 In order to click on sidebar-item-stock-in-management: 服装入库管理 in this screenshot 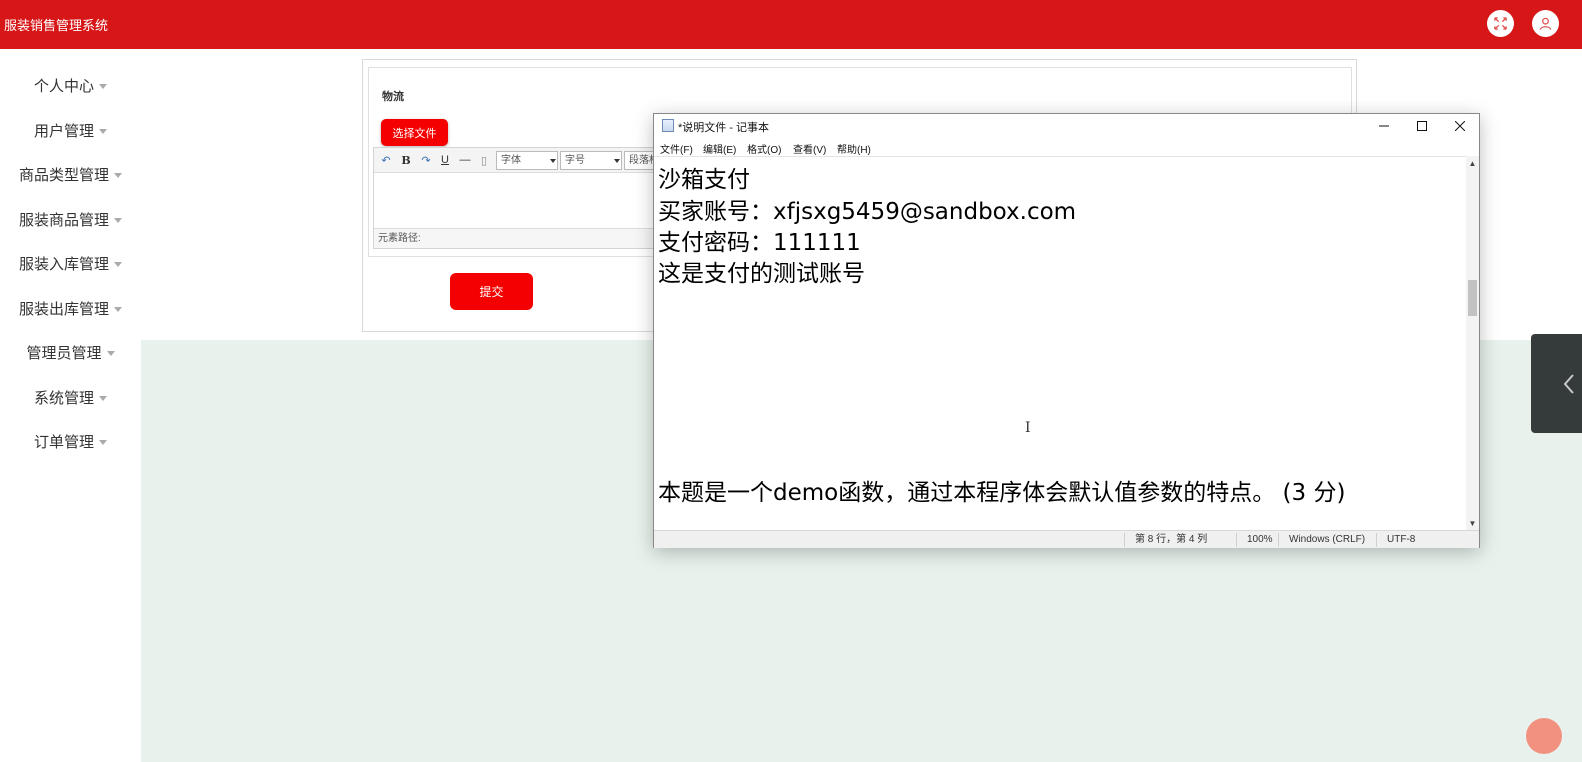, I will do `click(70, 263)`.